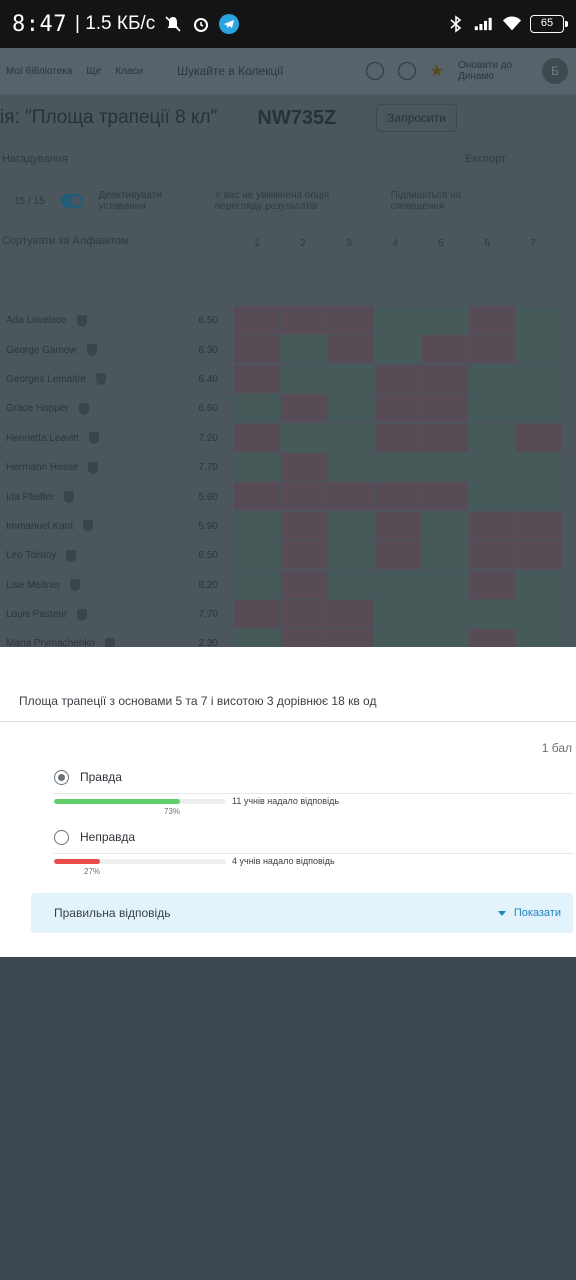 This screenshot has height=1280, width=576. Describe the element at coordinates (406, 71) in the screenshot. I see `help-icon` at that location.